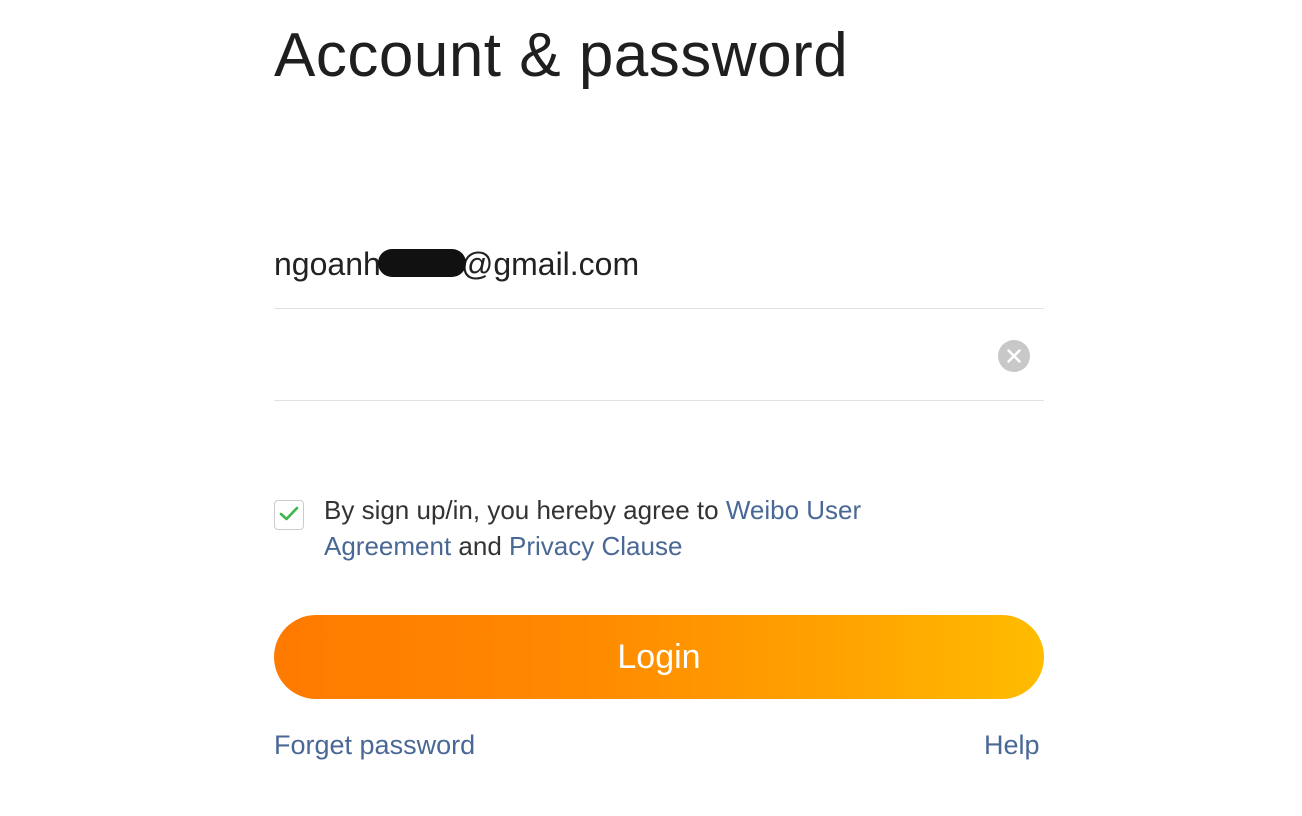 The width and height of the screenshot is (1302, 816). What do you see at coordinates (374, 745) in the screenshot?
I see `forget-password-link: Forget password` at bounding box center [374, 745].